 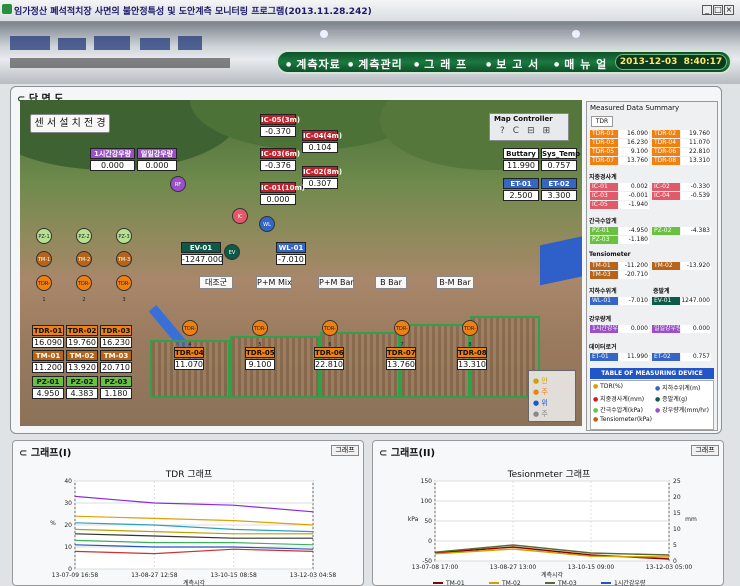 I want to click on summary-value: -0.330, so click(x=696, y=187).